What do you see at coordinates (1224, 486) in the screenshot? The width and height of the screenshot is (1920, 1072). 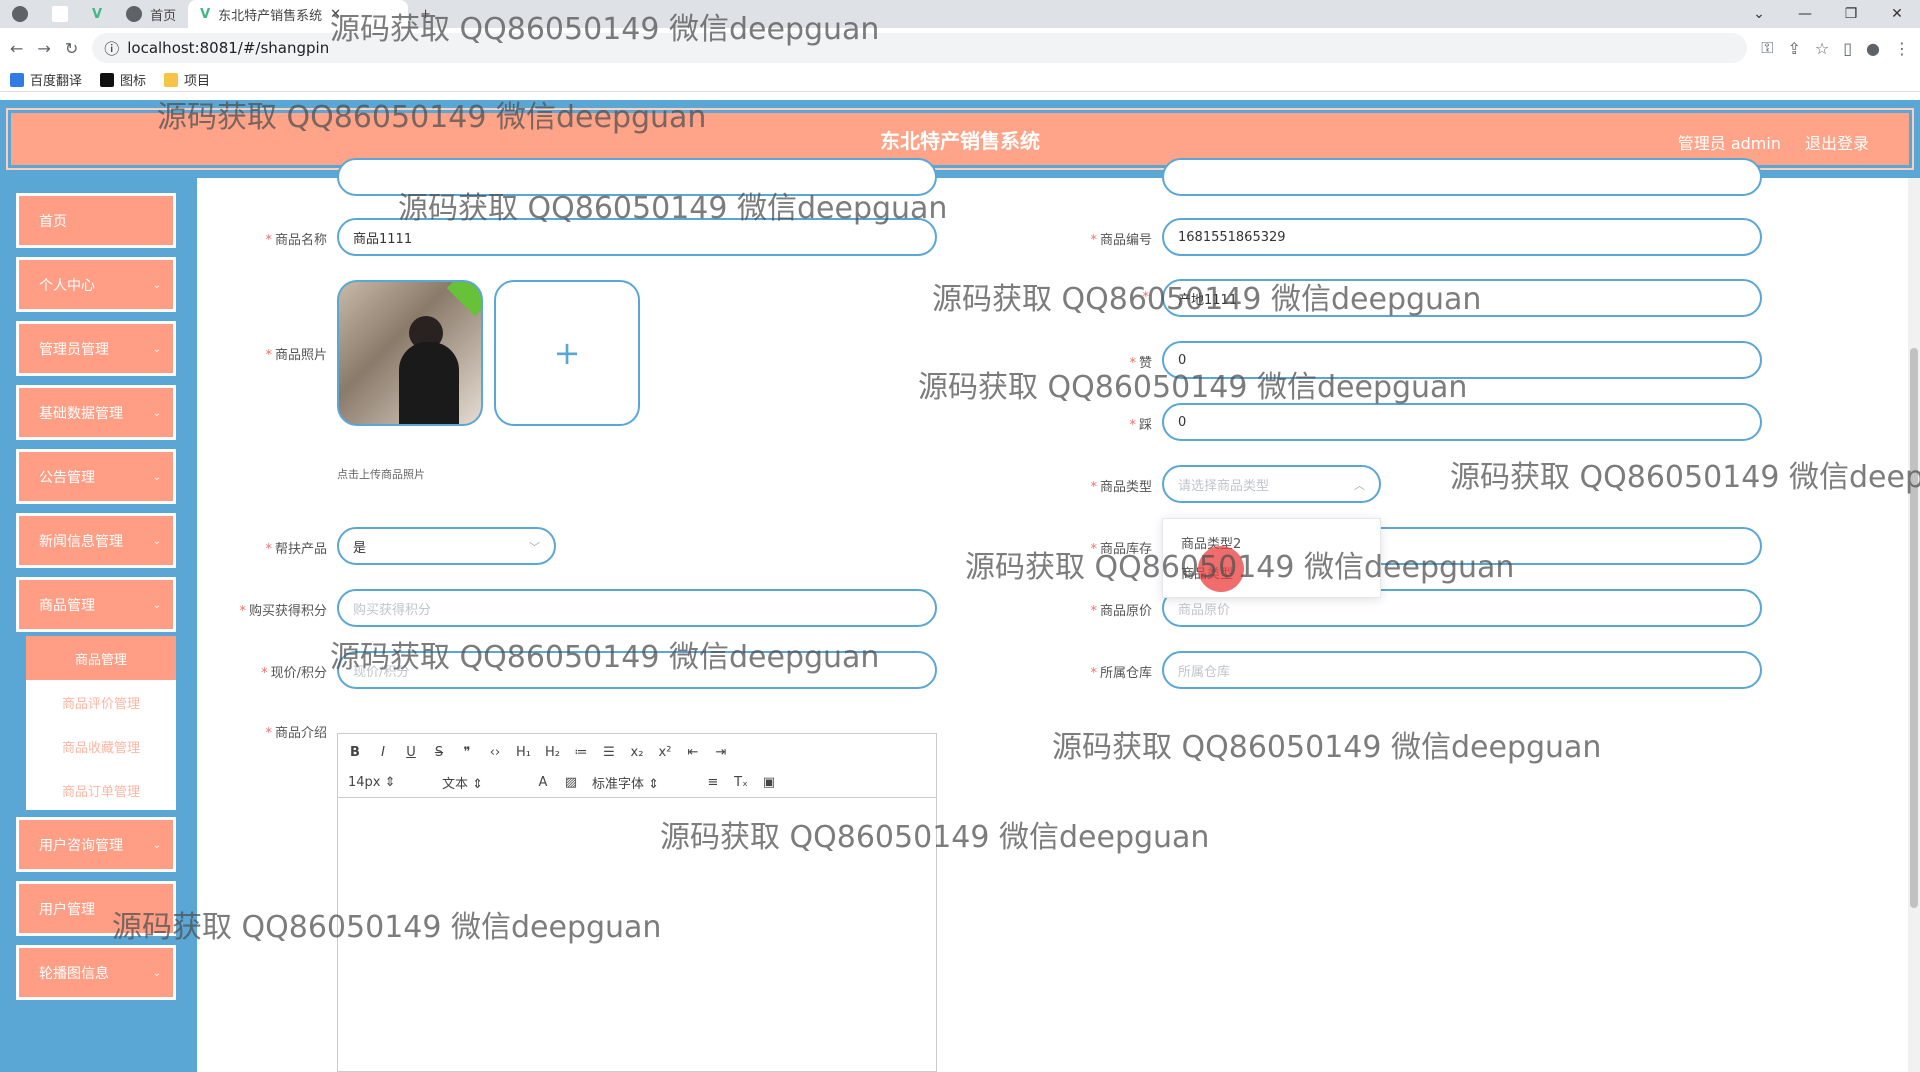 I see `type-placeholder: 请选择商品类型` at bounding box center [1224, 486].